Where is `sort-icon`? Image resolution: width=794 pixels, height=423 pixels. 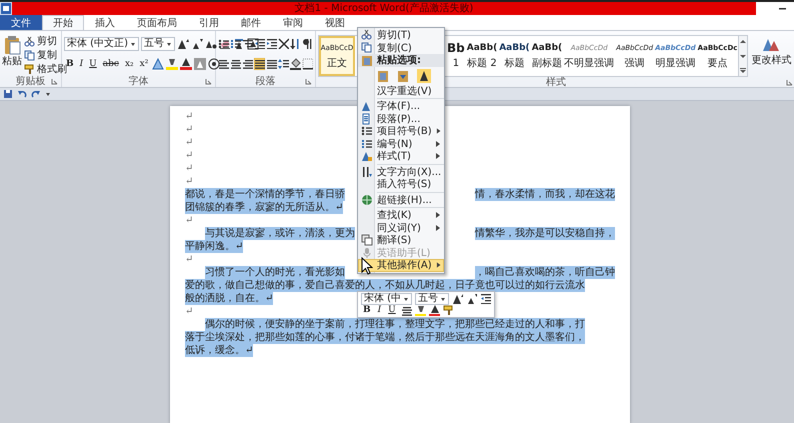
sort-icon is located at coordinates (295, 43).